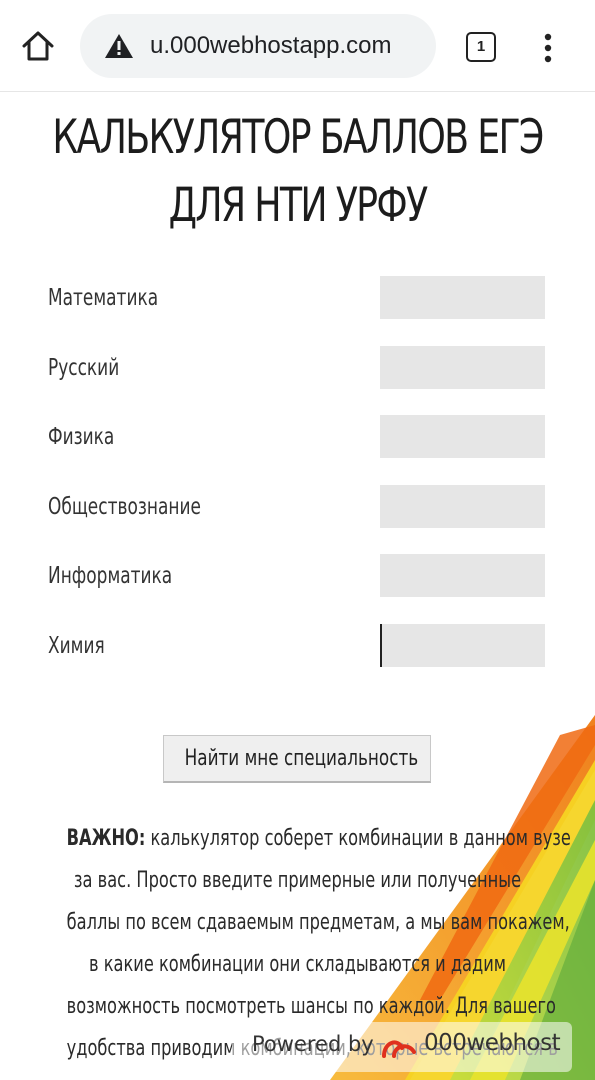 This screenshot has width=595, height=1080. Describe the element at coordinates (110, 576) in the screenshot. I see `field-label-informatics: Информатика` at that location.